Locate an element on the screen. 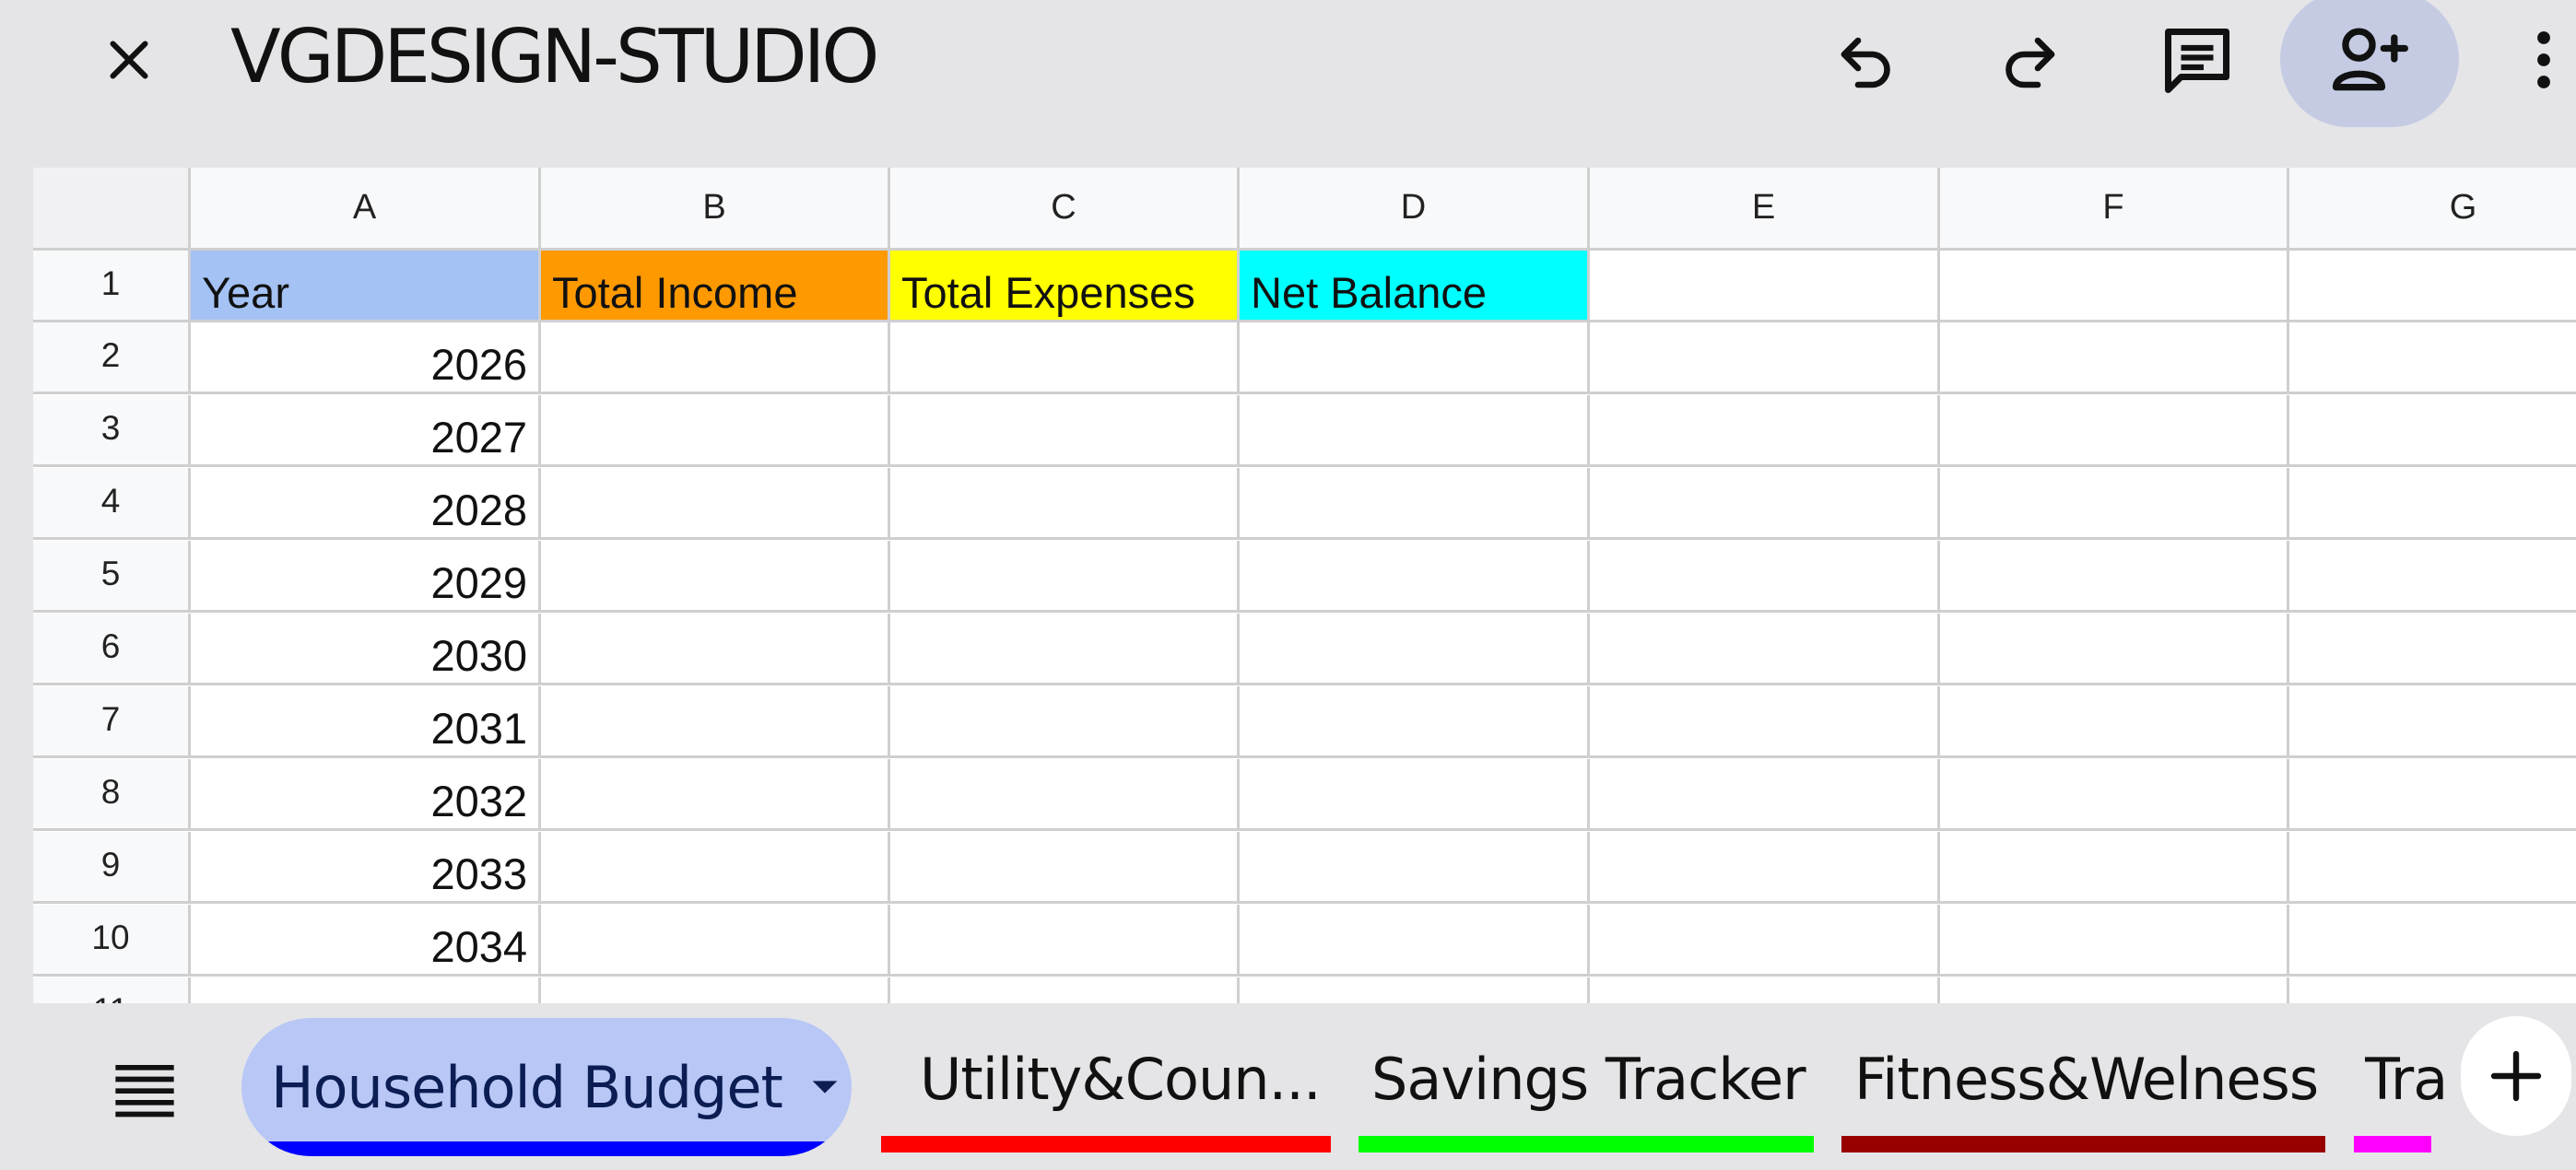 This screenshot has width=2576, height=1170. sheet-tab-fitness: Fitness&Welness is located at coordinates (2086, 1079).